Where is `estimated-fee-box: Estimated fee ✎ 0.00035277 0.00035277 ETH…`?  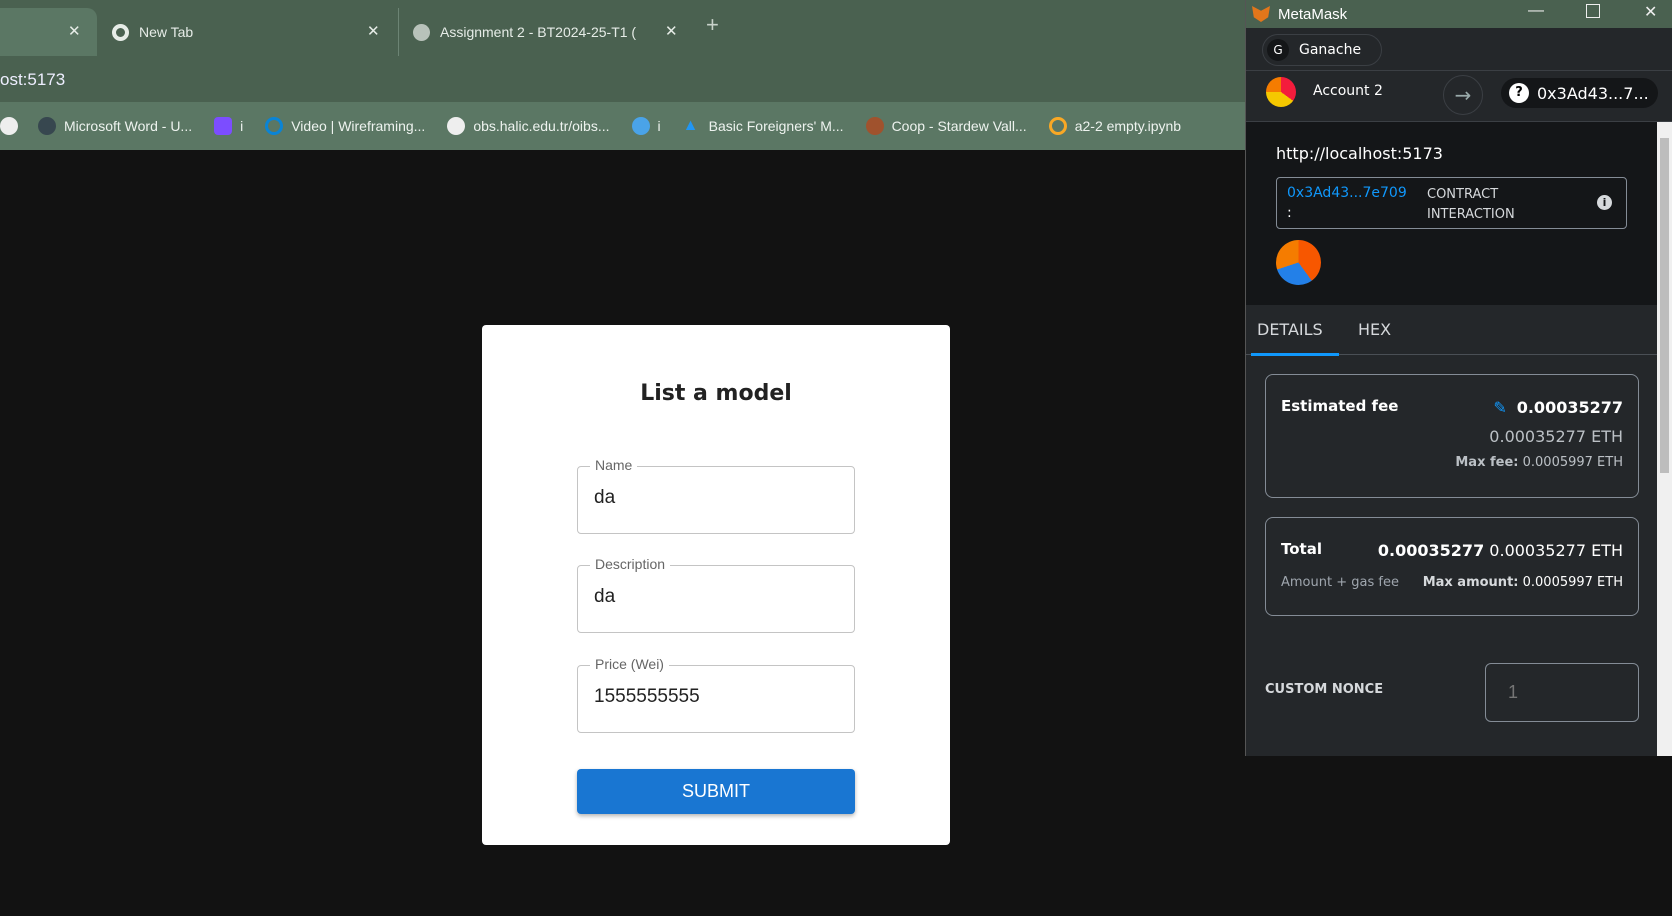 estimated-fee-box: Estimated fee ✎ 0.00035277 0.00035277 ETH… is located at coordinates (1452, 436).